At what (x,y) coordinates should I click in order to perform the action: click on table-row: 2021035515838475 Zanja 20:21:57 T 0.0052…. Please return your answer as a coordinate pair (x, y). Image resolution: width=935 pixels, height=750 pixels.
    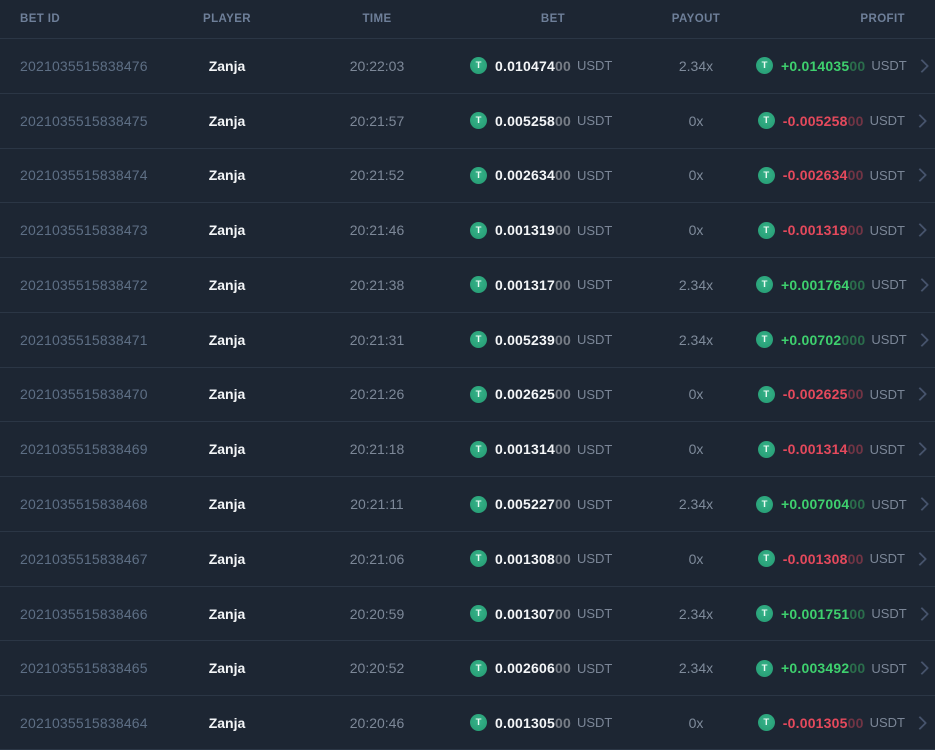
    Looking at the image, I should click on (467, 120).